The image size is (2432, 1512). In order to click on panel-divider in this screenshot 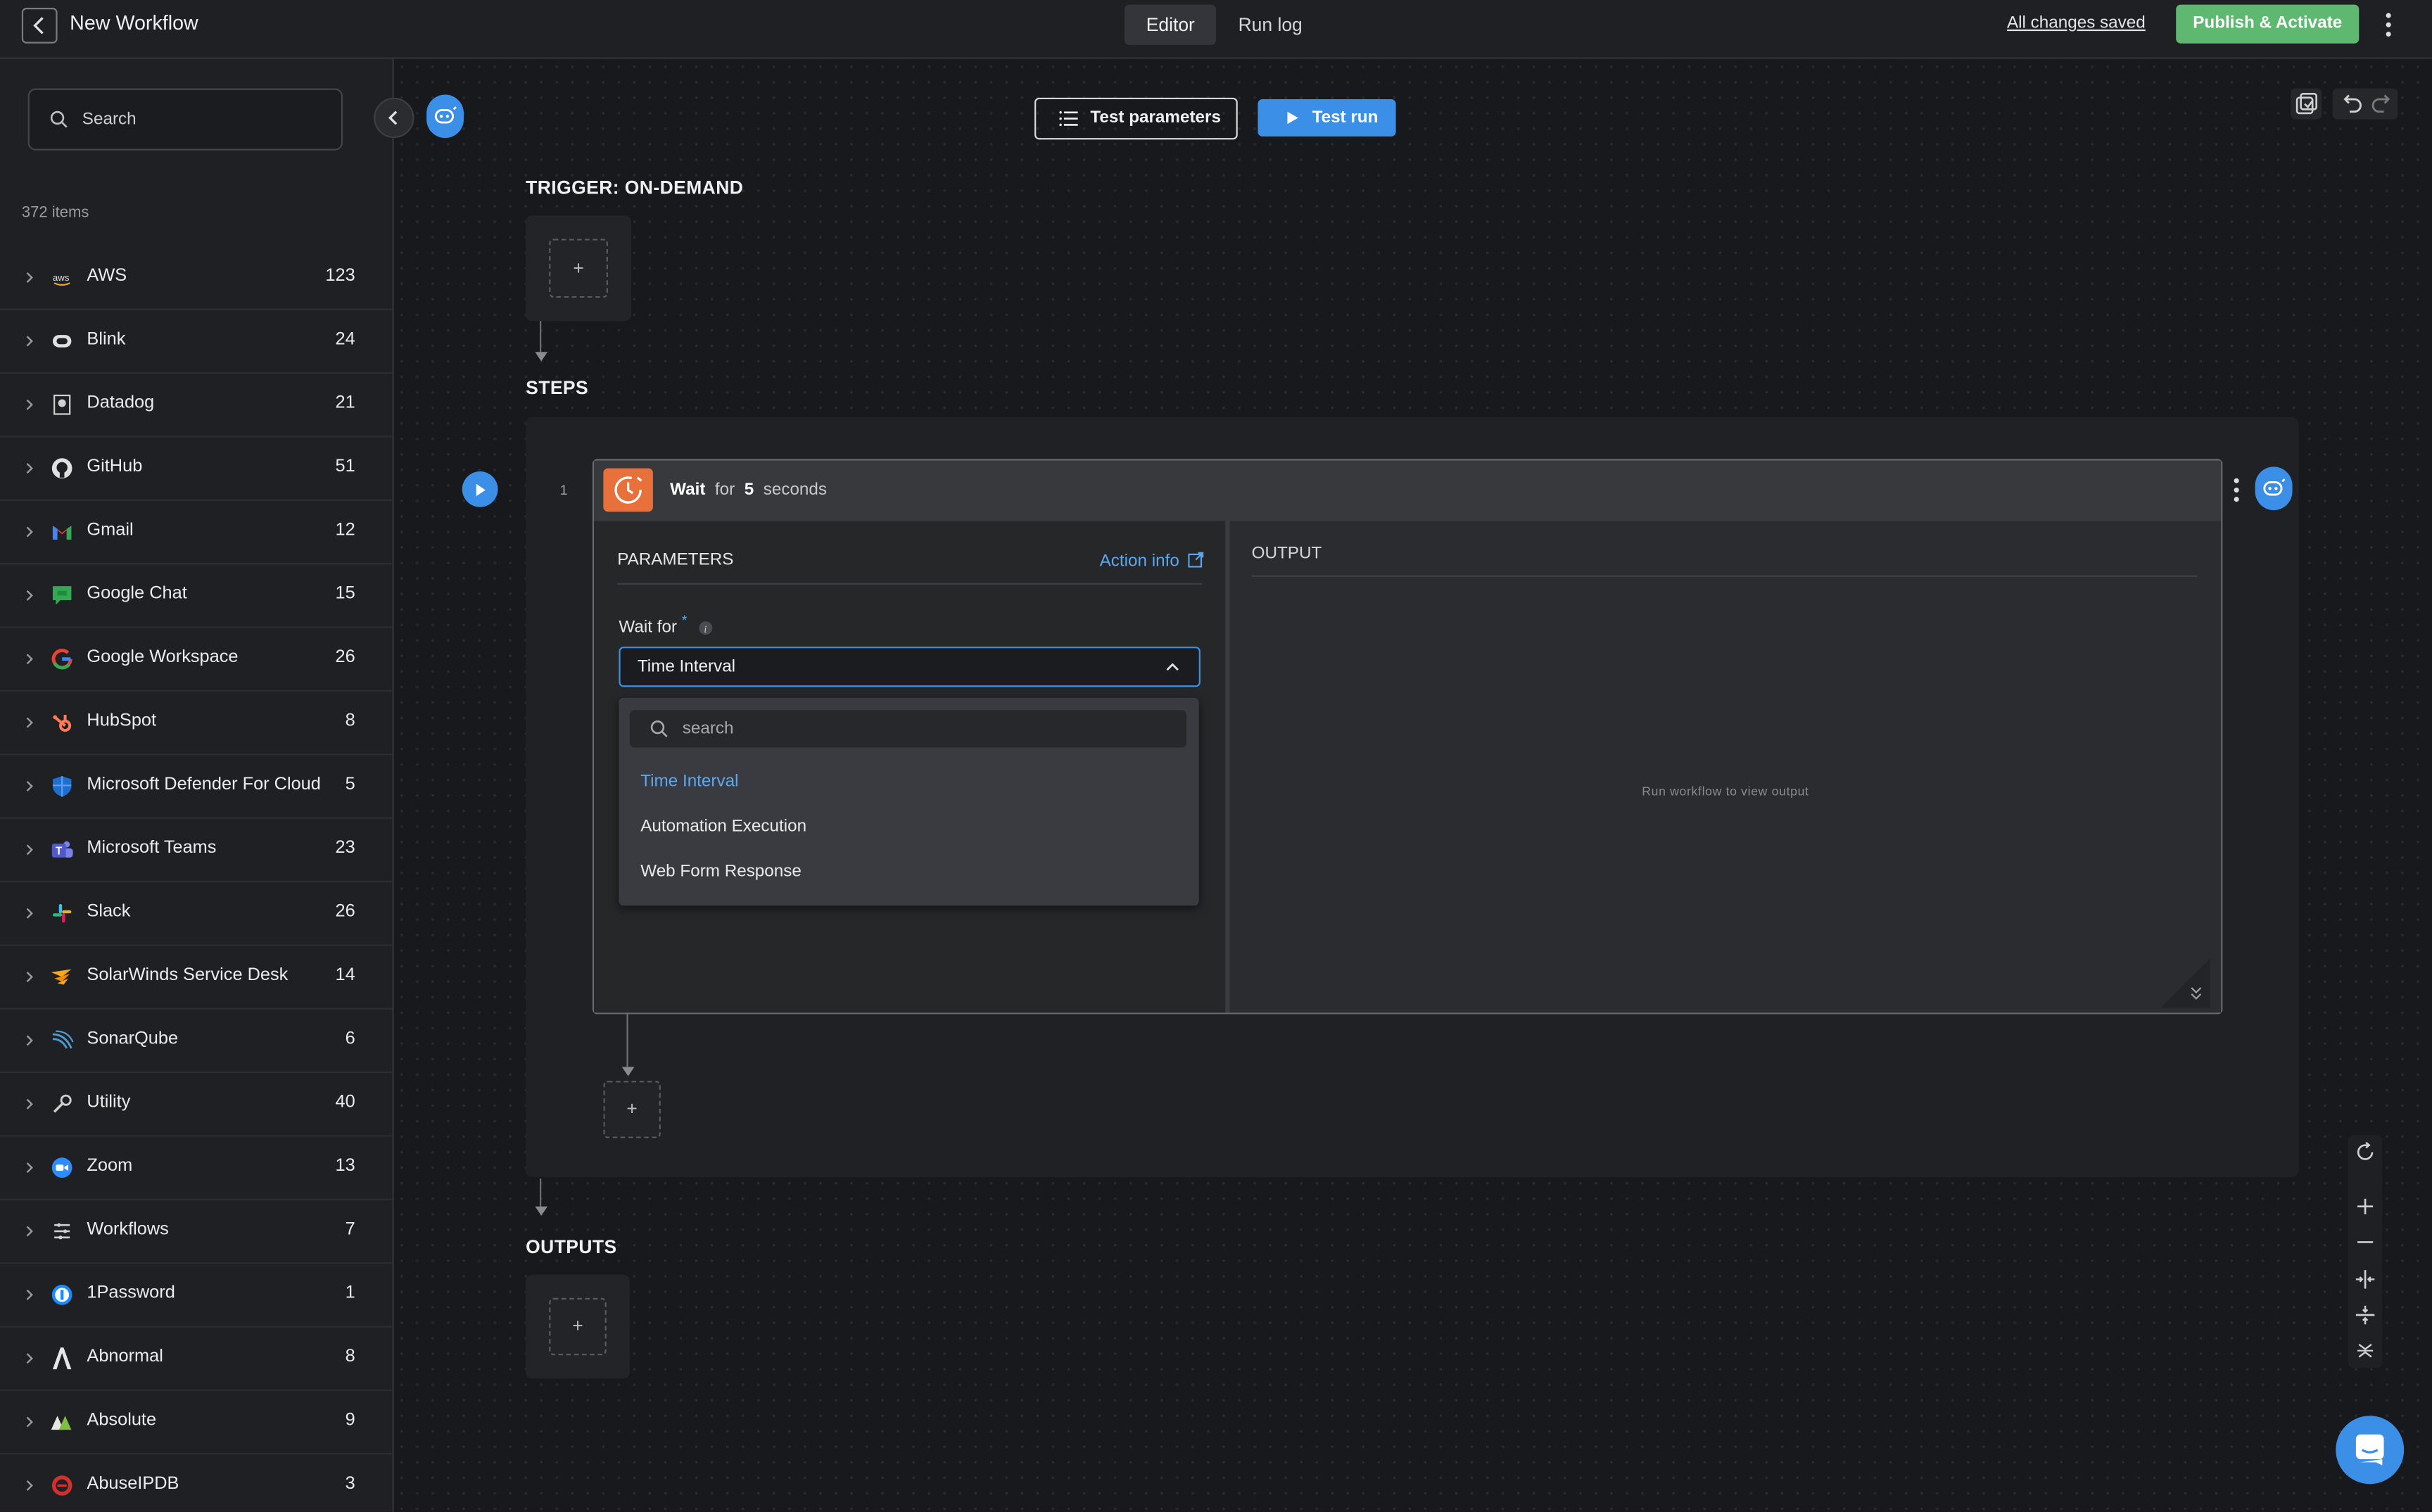, I will do `click(1227, 767)`.